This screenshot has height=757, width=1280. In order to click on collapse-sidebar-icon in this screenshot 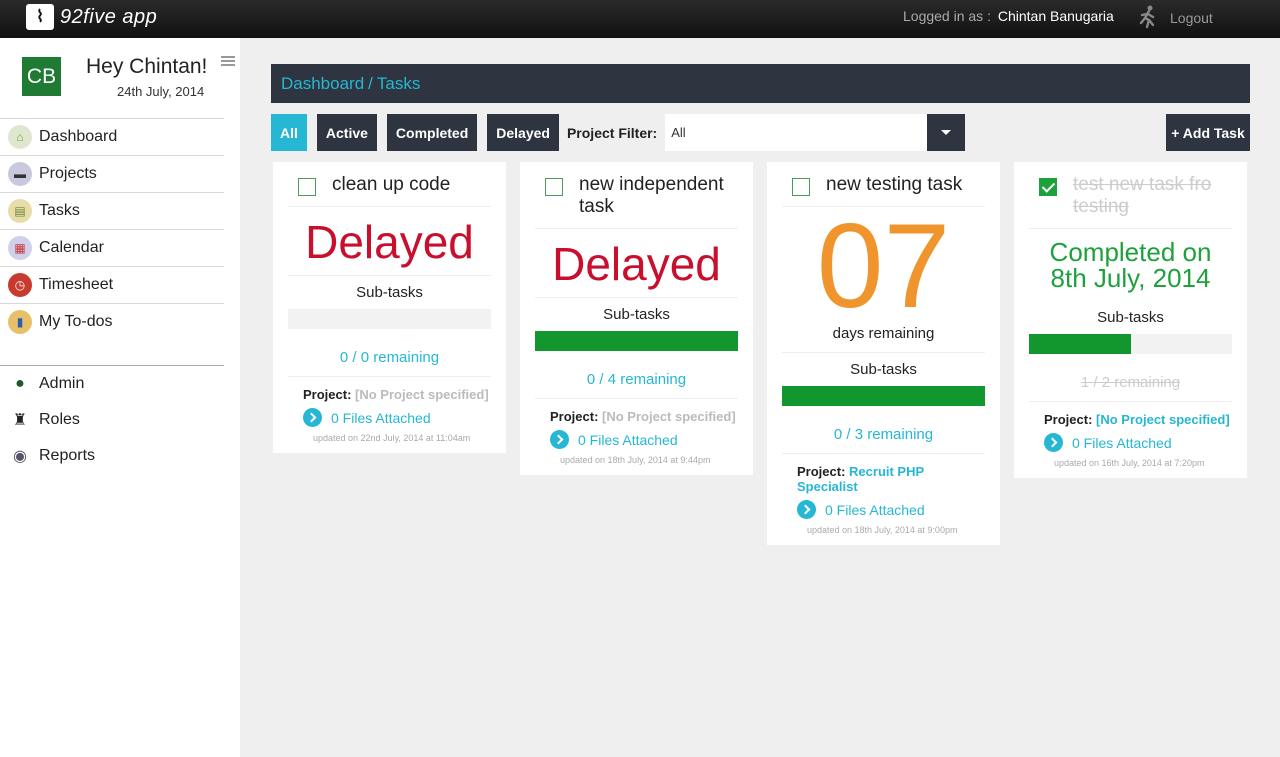, I will do `click(228, 61)`.